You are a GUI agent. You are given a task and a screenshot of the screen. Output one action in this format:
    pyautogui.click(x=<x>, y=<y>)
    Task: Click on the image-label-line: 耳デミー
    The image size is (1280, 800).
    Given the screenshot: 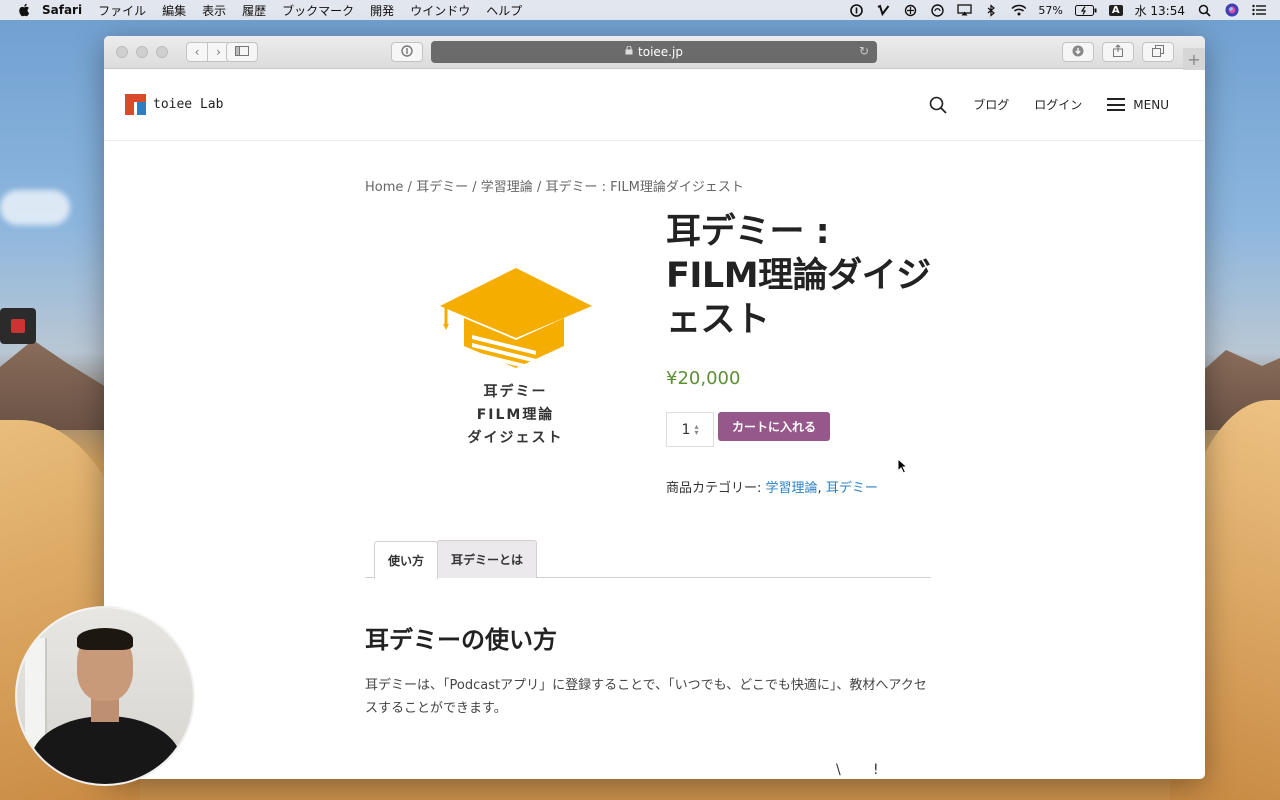 What is the action you would take?
    pyautogui.click(x=515, y=392)
    